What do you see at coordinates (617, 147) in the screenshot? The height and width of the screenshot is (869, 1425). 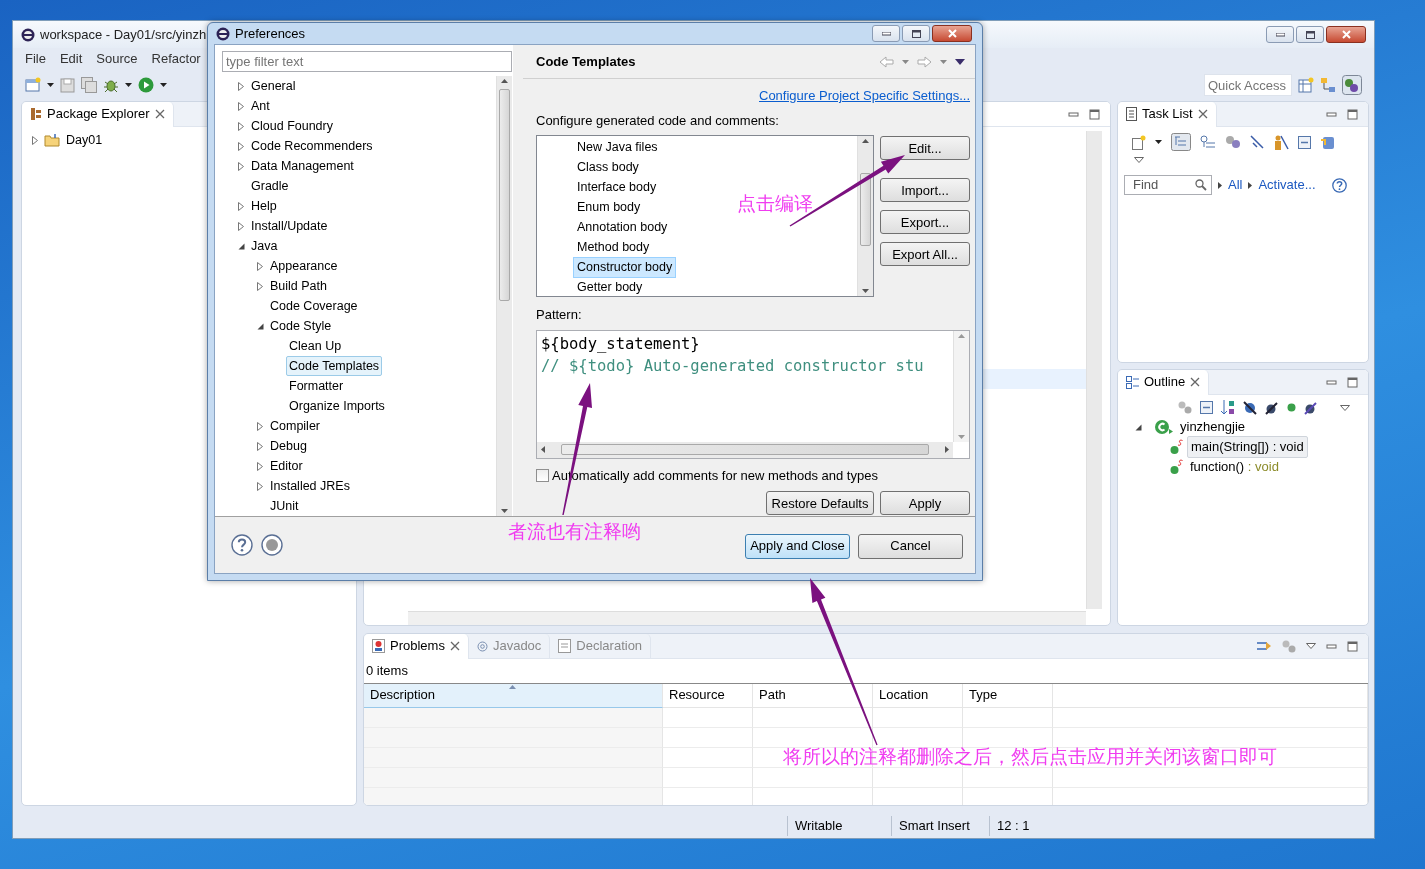 I see `list-item: New Java files` at bounding box center [617, 147].